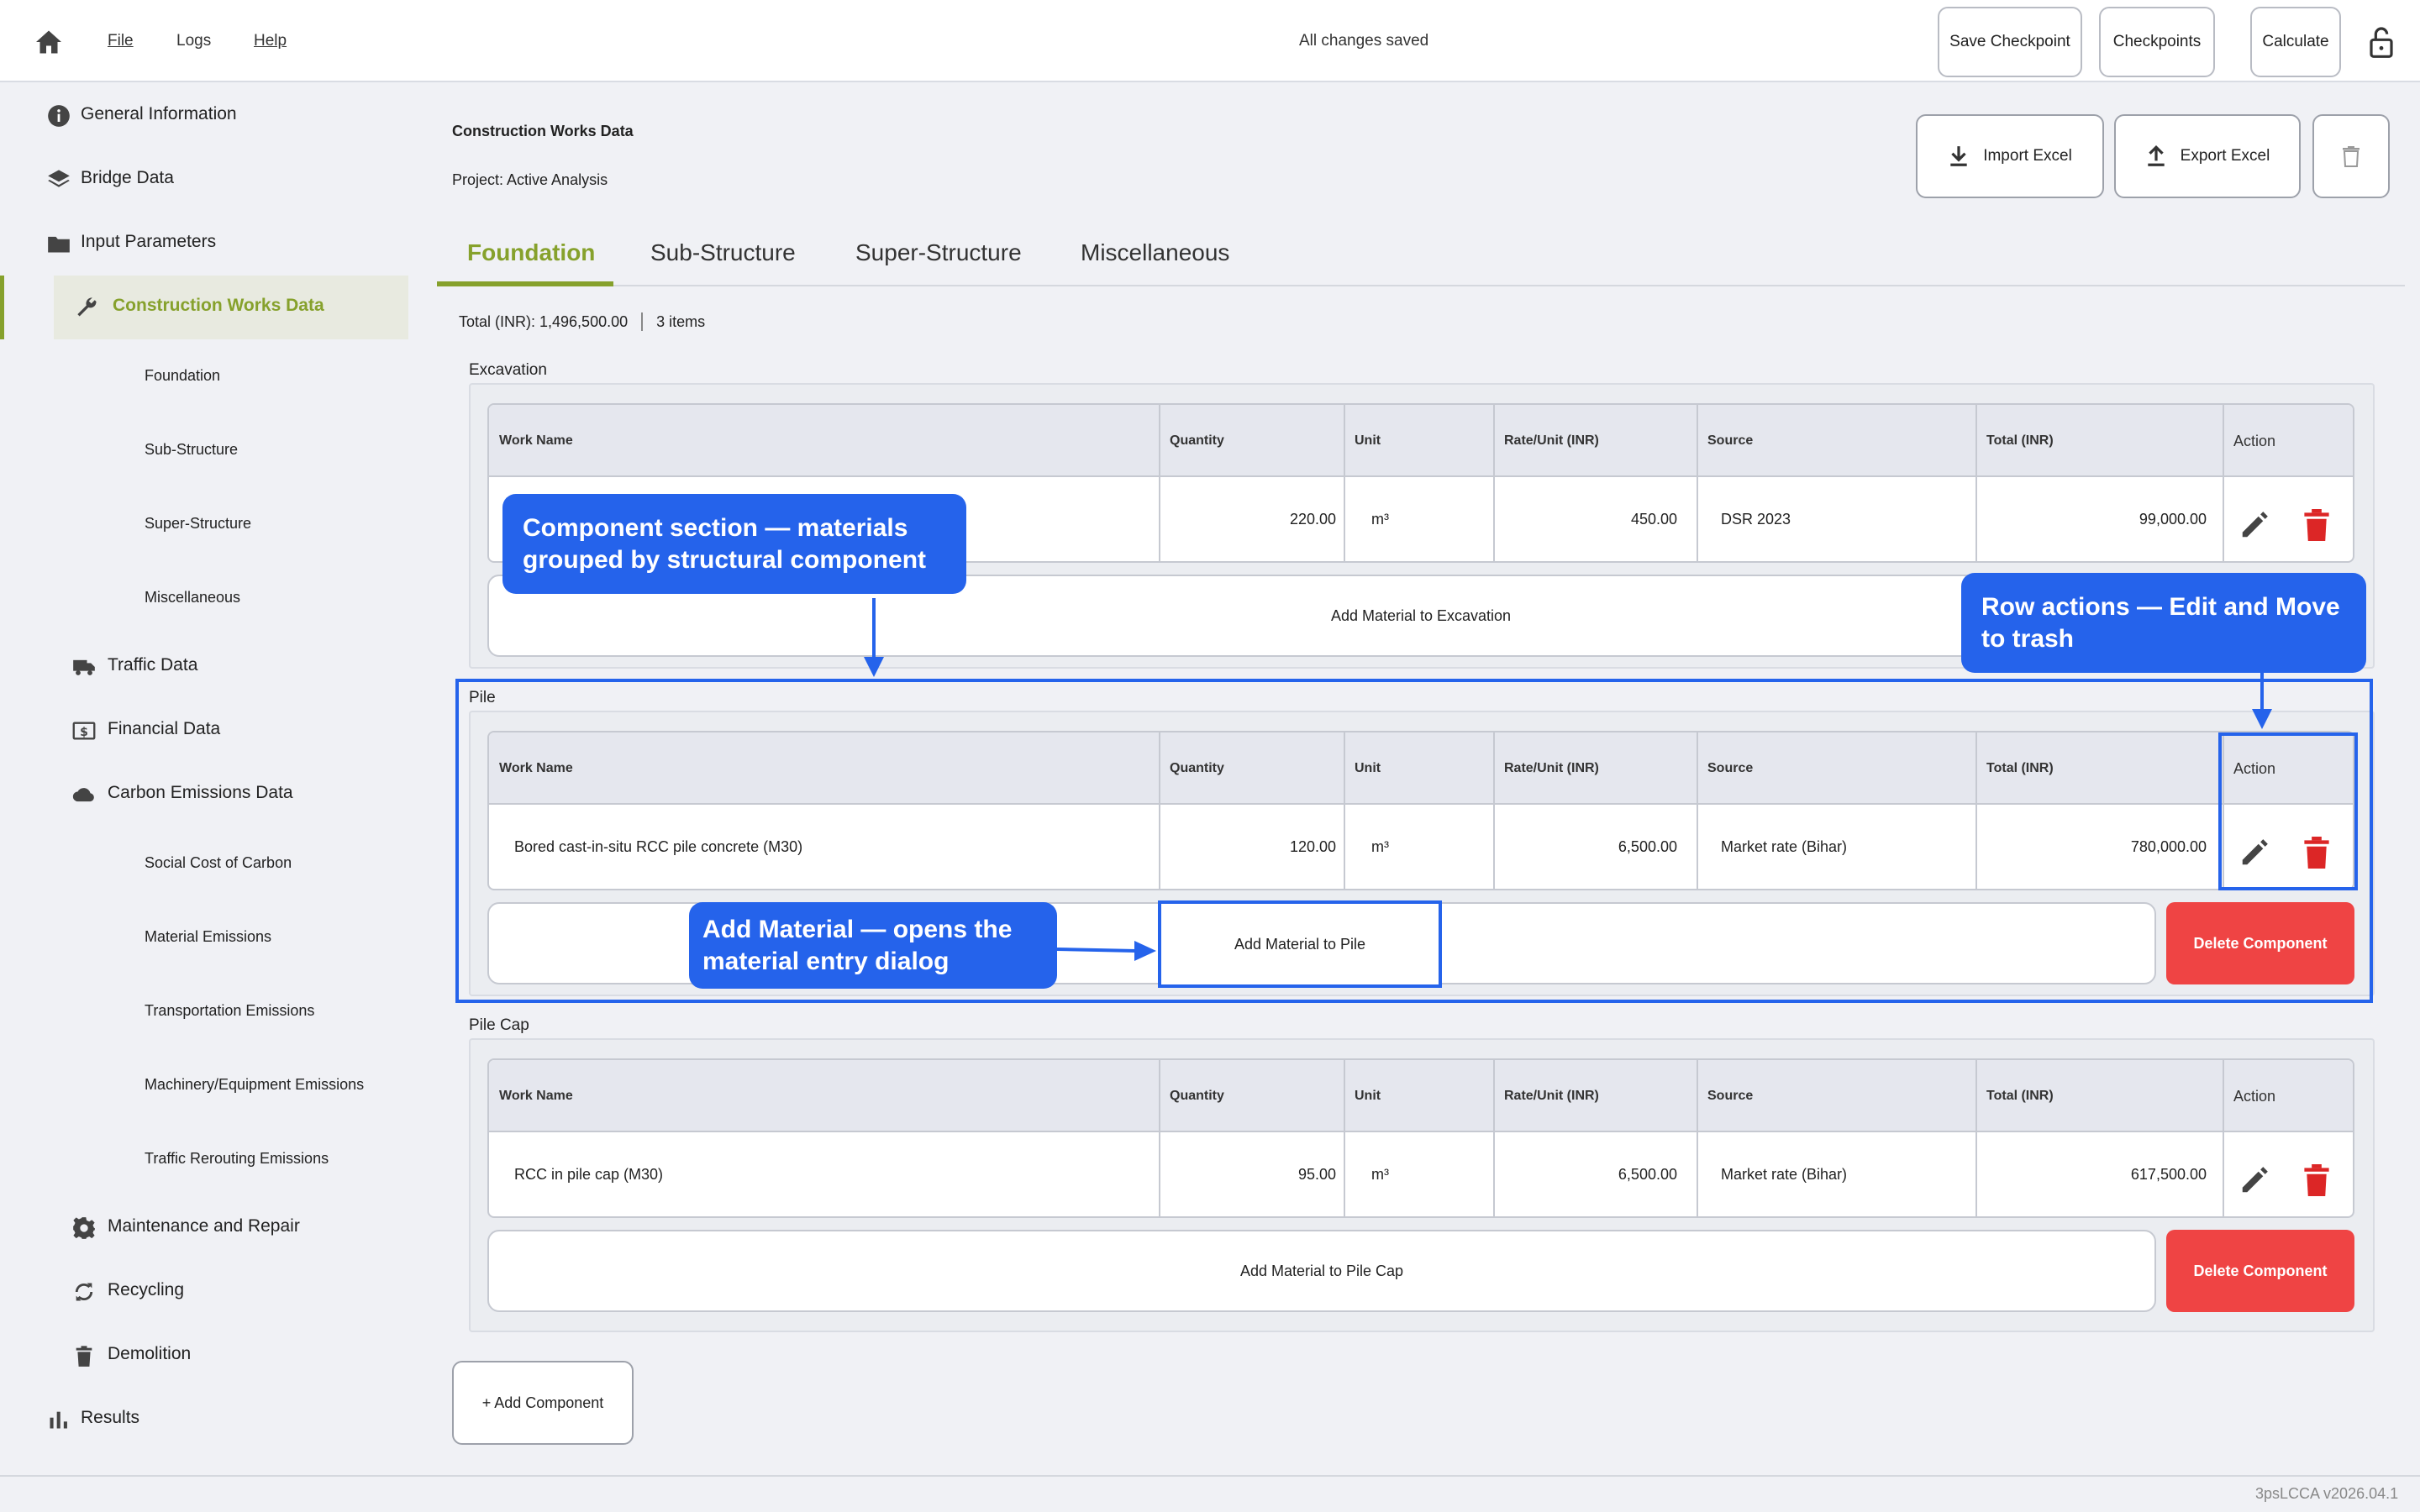 The width and height of the screenshot is (2420, 1512). Describe the element at coordinates (218, 863) in the screenshot. I see `sidebar-subitem-social-cost-of-carbon: Social Cost of Carbon` at that location.